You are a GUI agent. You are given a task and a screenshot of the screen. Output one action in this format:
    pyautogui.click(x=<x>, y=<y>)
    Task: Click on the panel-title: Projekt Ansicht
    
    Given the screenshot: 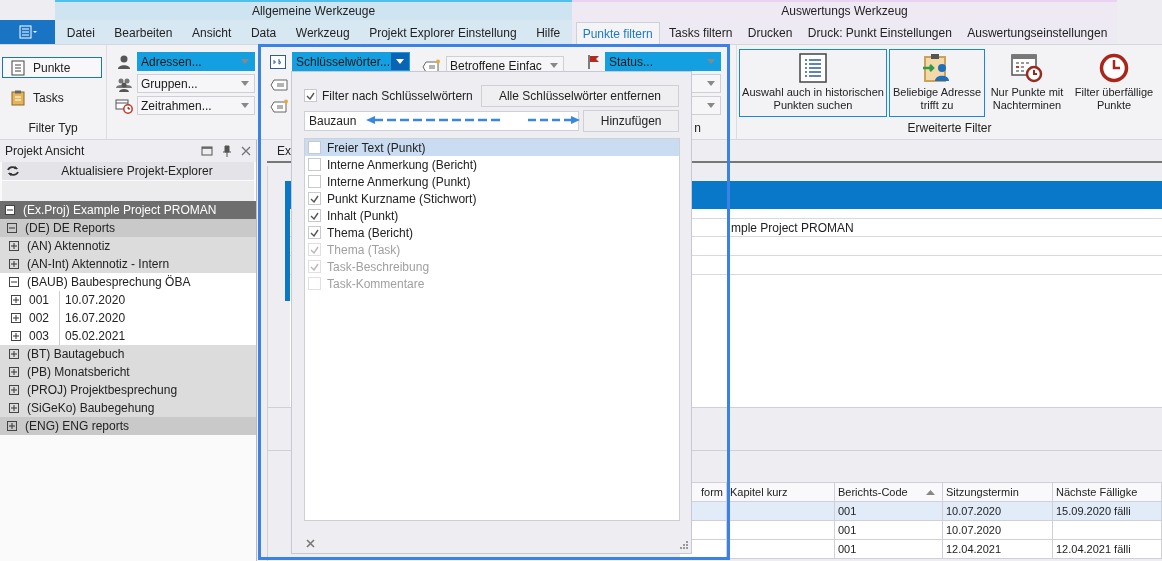 What is the action you would take?
    pyautogui.click(x=45, y=151)
    